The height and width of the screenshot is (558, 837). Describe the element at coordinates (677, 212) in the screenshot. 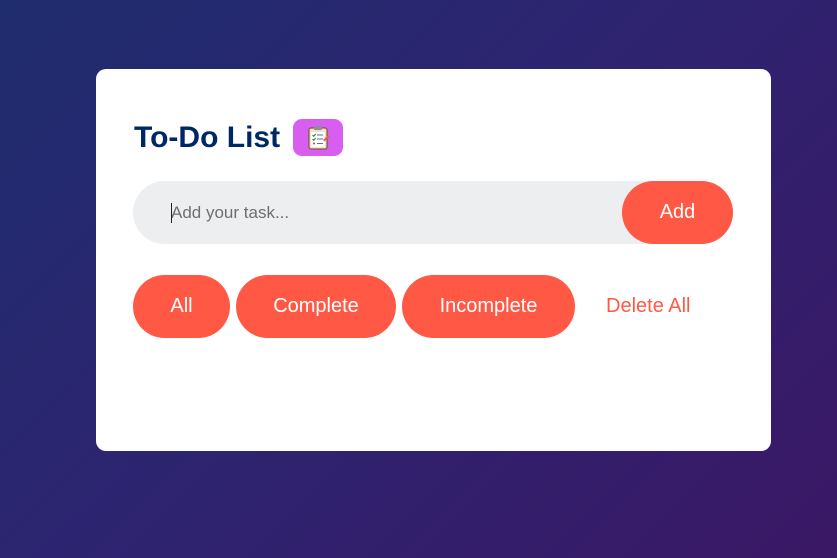

I see `add-button: Add` at that location.